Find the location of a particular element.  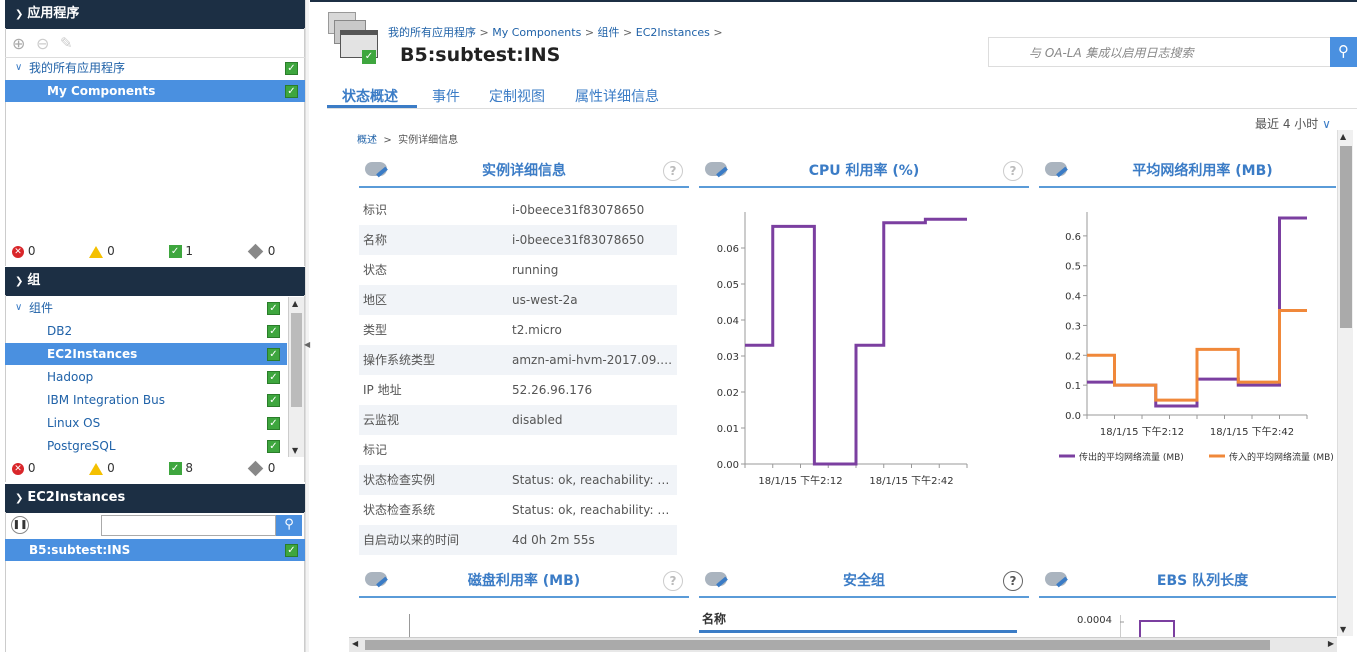

y-tick-label: 0.6 is located at coordinates (1073, 237).